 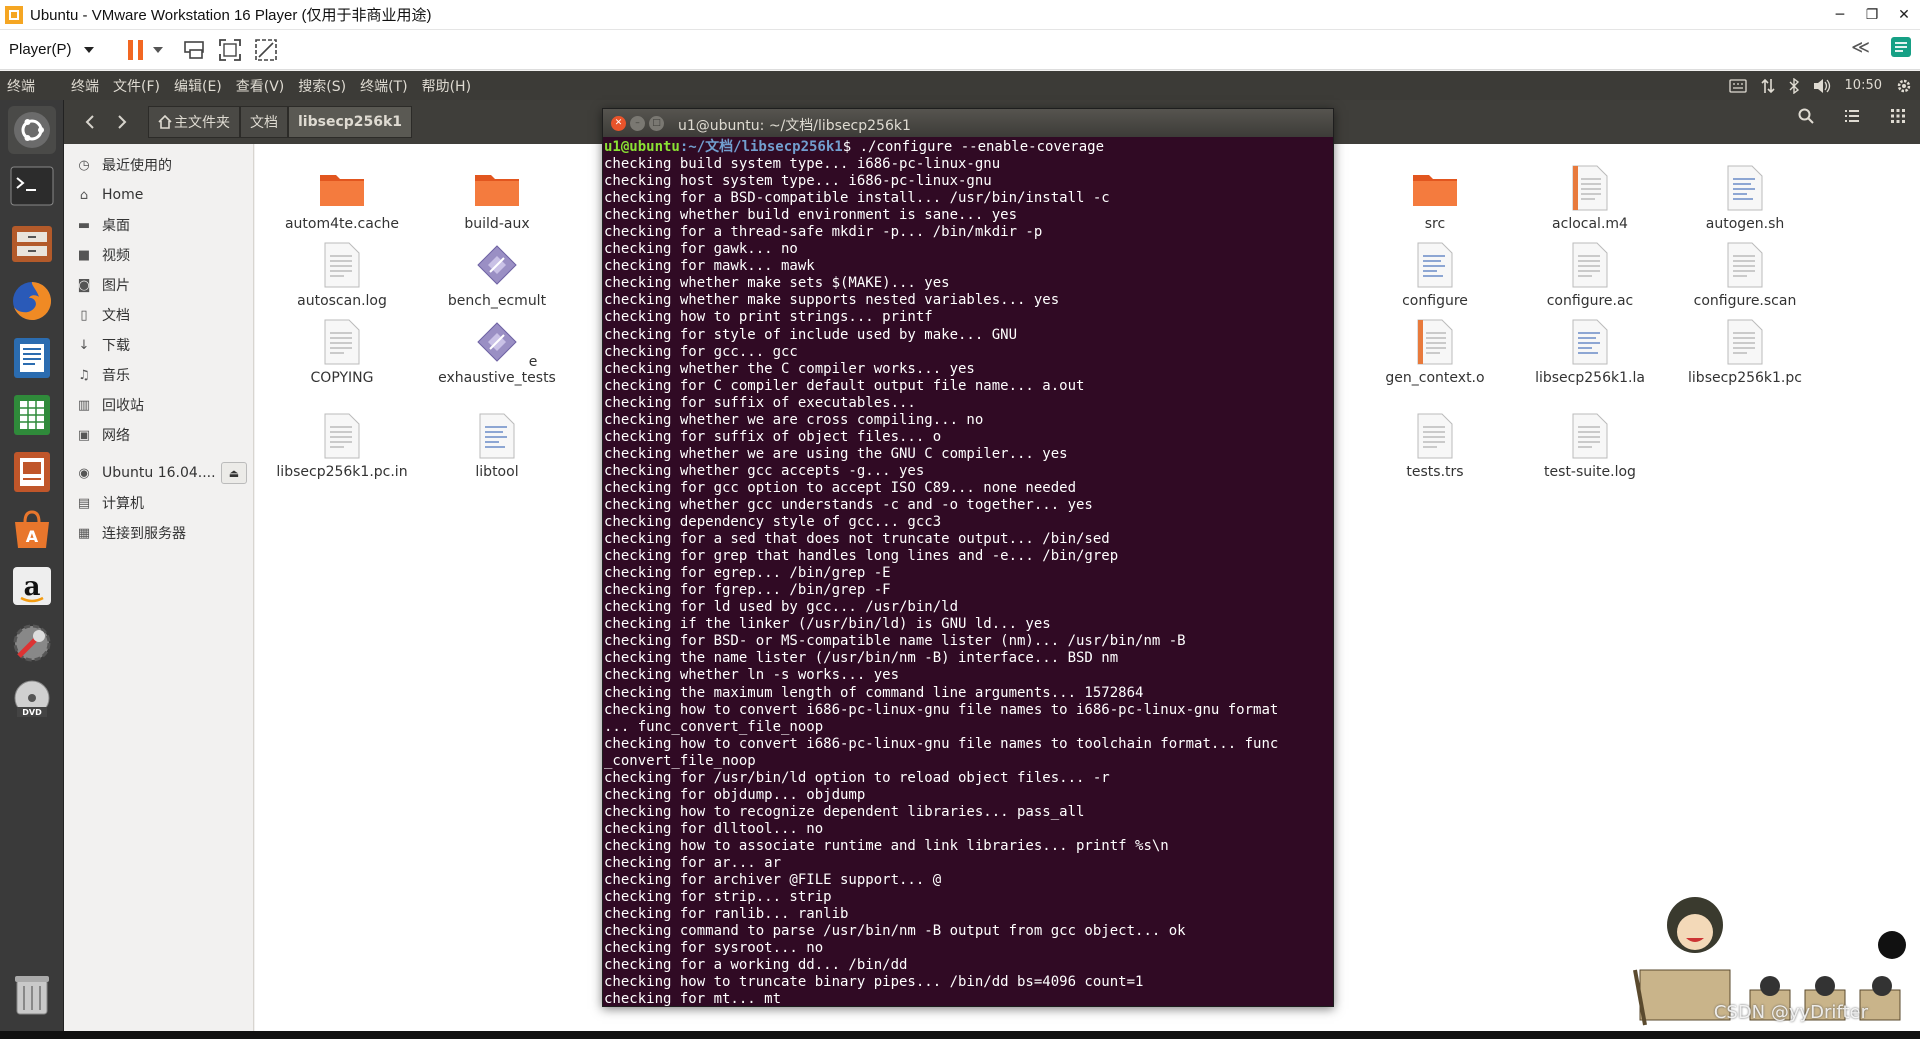 I want to click on file-item: configure.ac, so click(x=1590, y=274).